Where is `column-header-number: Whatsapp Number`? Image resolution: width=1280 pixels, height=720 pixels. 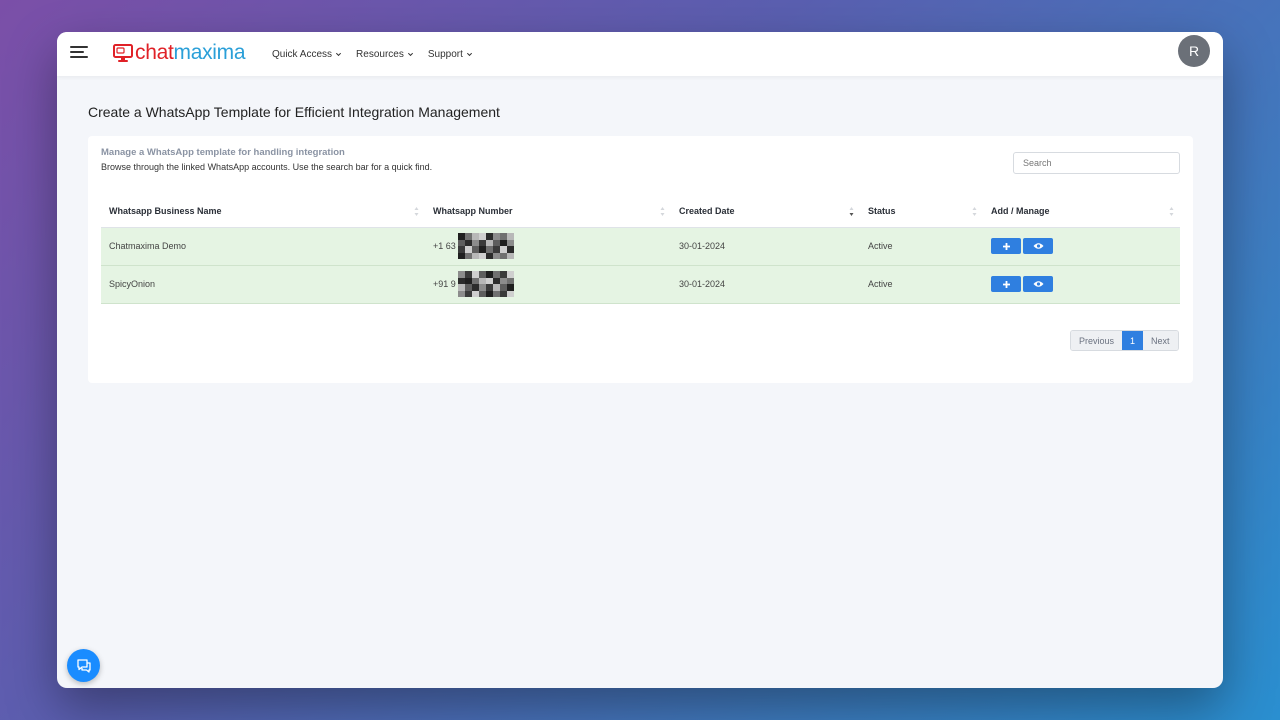
column-header-number: Whatsapp Number is located at coordinates (548, 212).